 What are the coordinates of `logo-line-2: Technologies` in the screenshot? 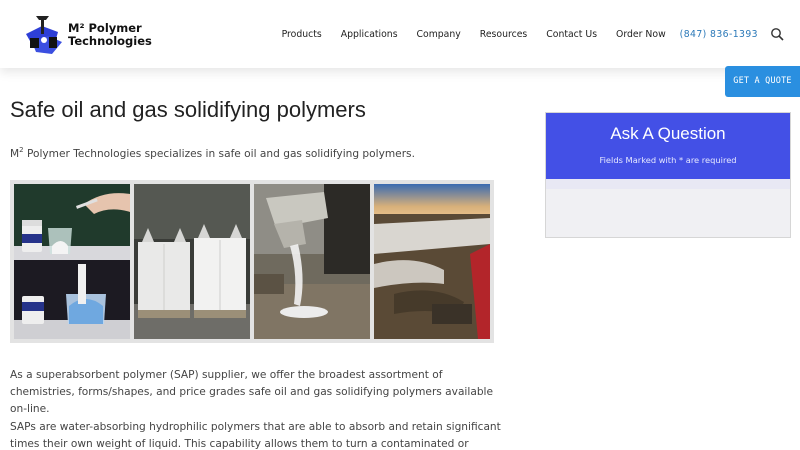 It's located at (110, 41).